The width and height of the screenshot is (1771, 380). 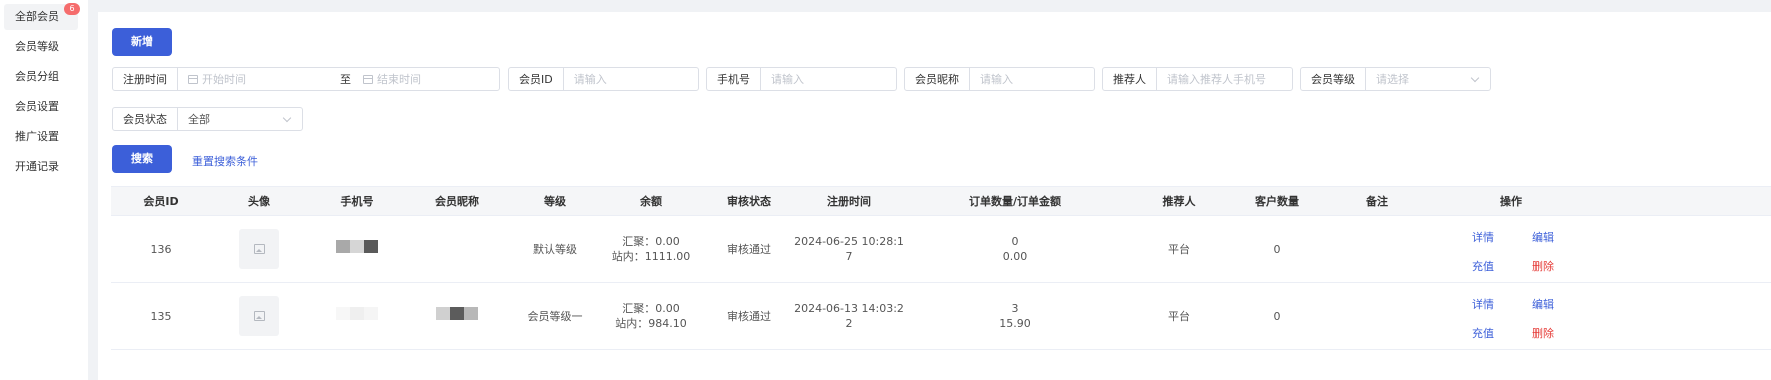 What do you see at coordinates (536, 79) in the screenshot?
I see `member-id-label: 会员ID` at bounding box center [536, 79].